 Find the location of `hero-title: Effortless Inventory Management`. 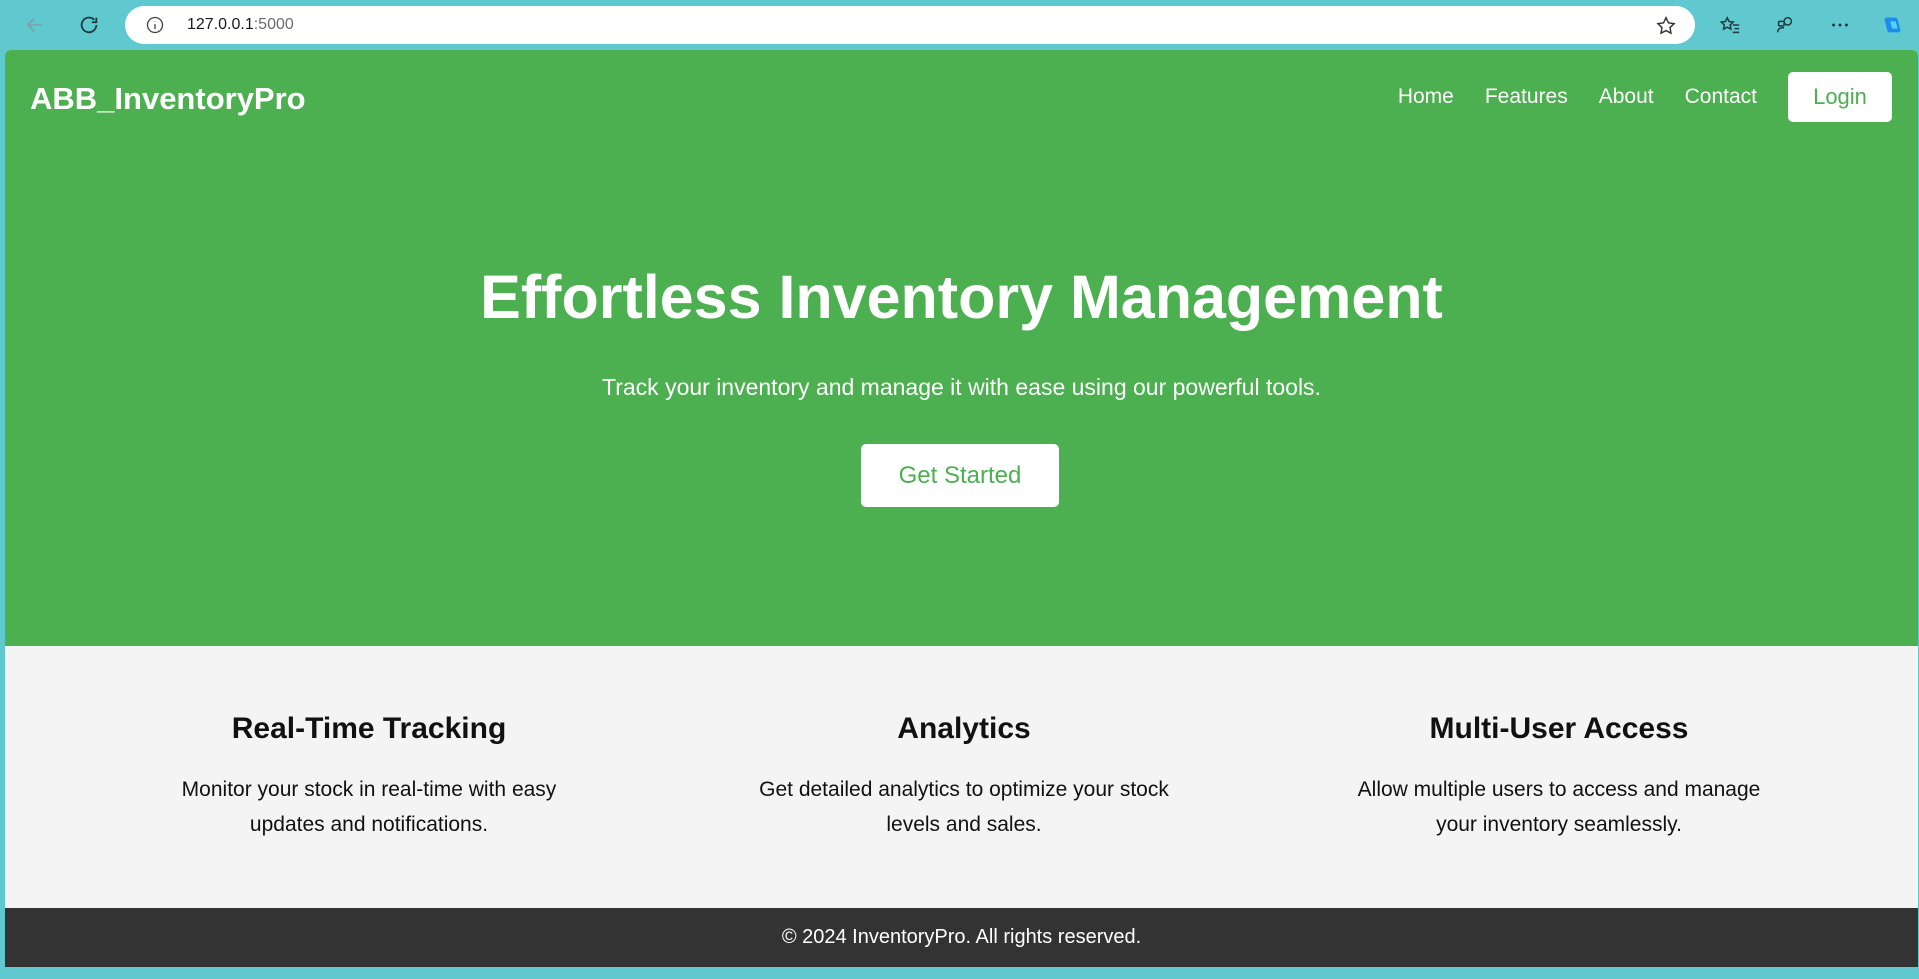

hero-title: Effortless Inventory Management is located at coordinates (961, 297).